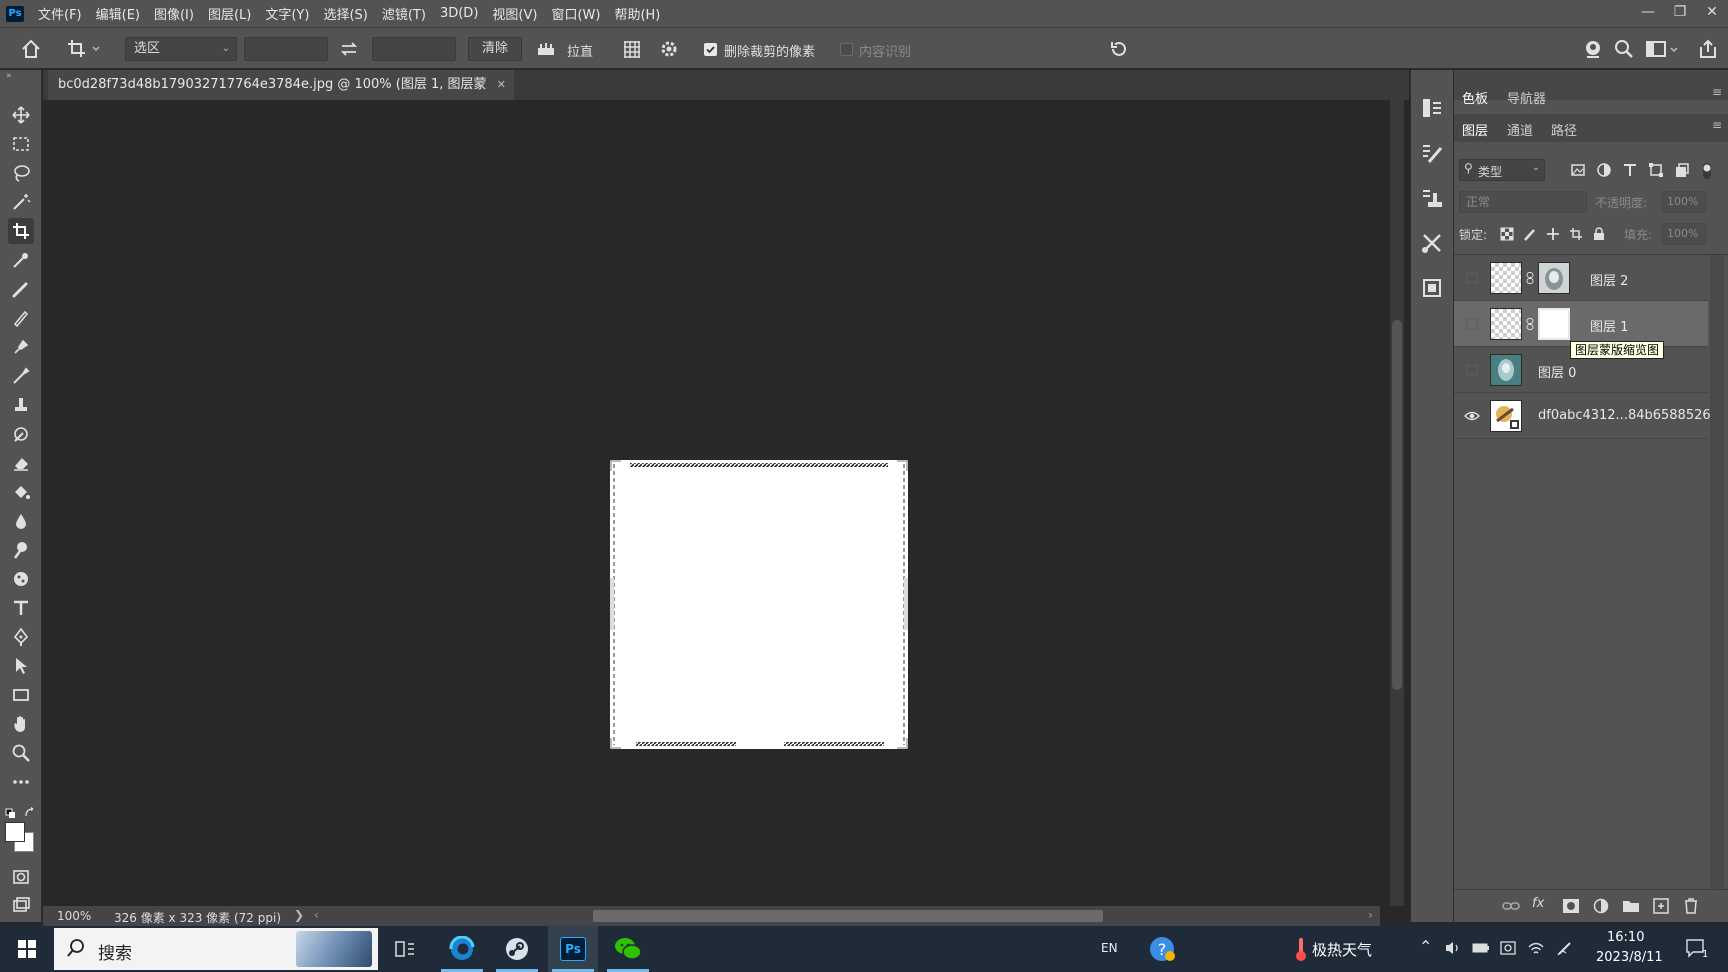 Image resolution: width=1728 pixels, height=972 pixels. I want to click on help-icon: ?, so click(1162, 949).